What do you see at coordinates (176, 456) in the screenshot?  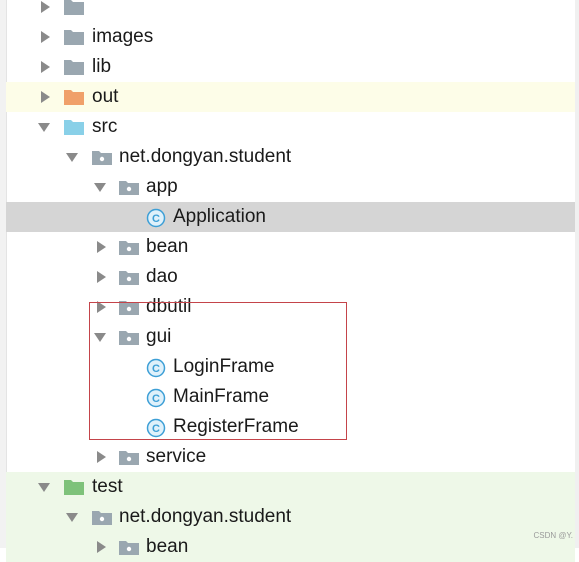 I see `tree-item-label: service` at bounding box center [176, 456].